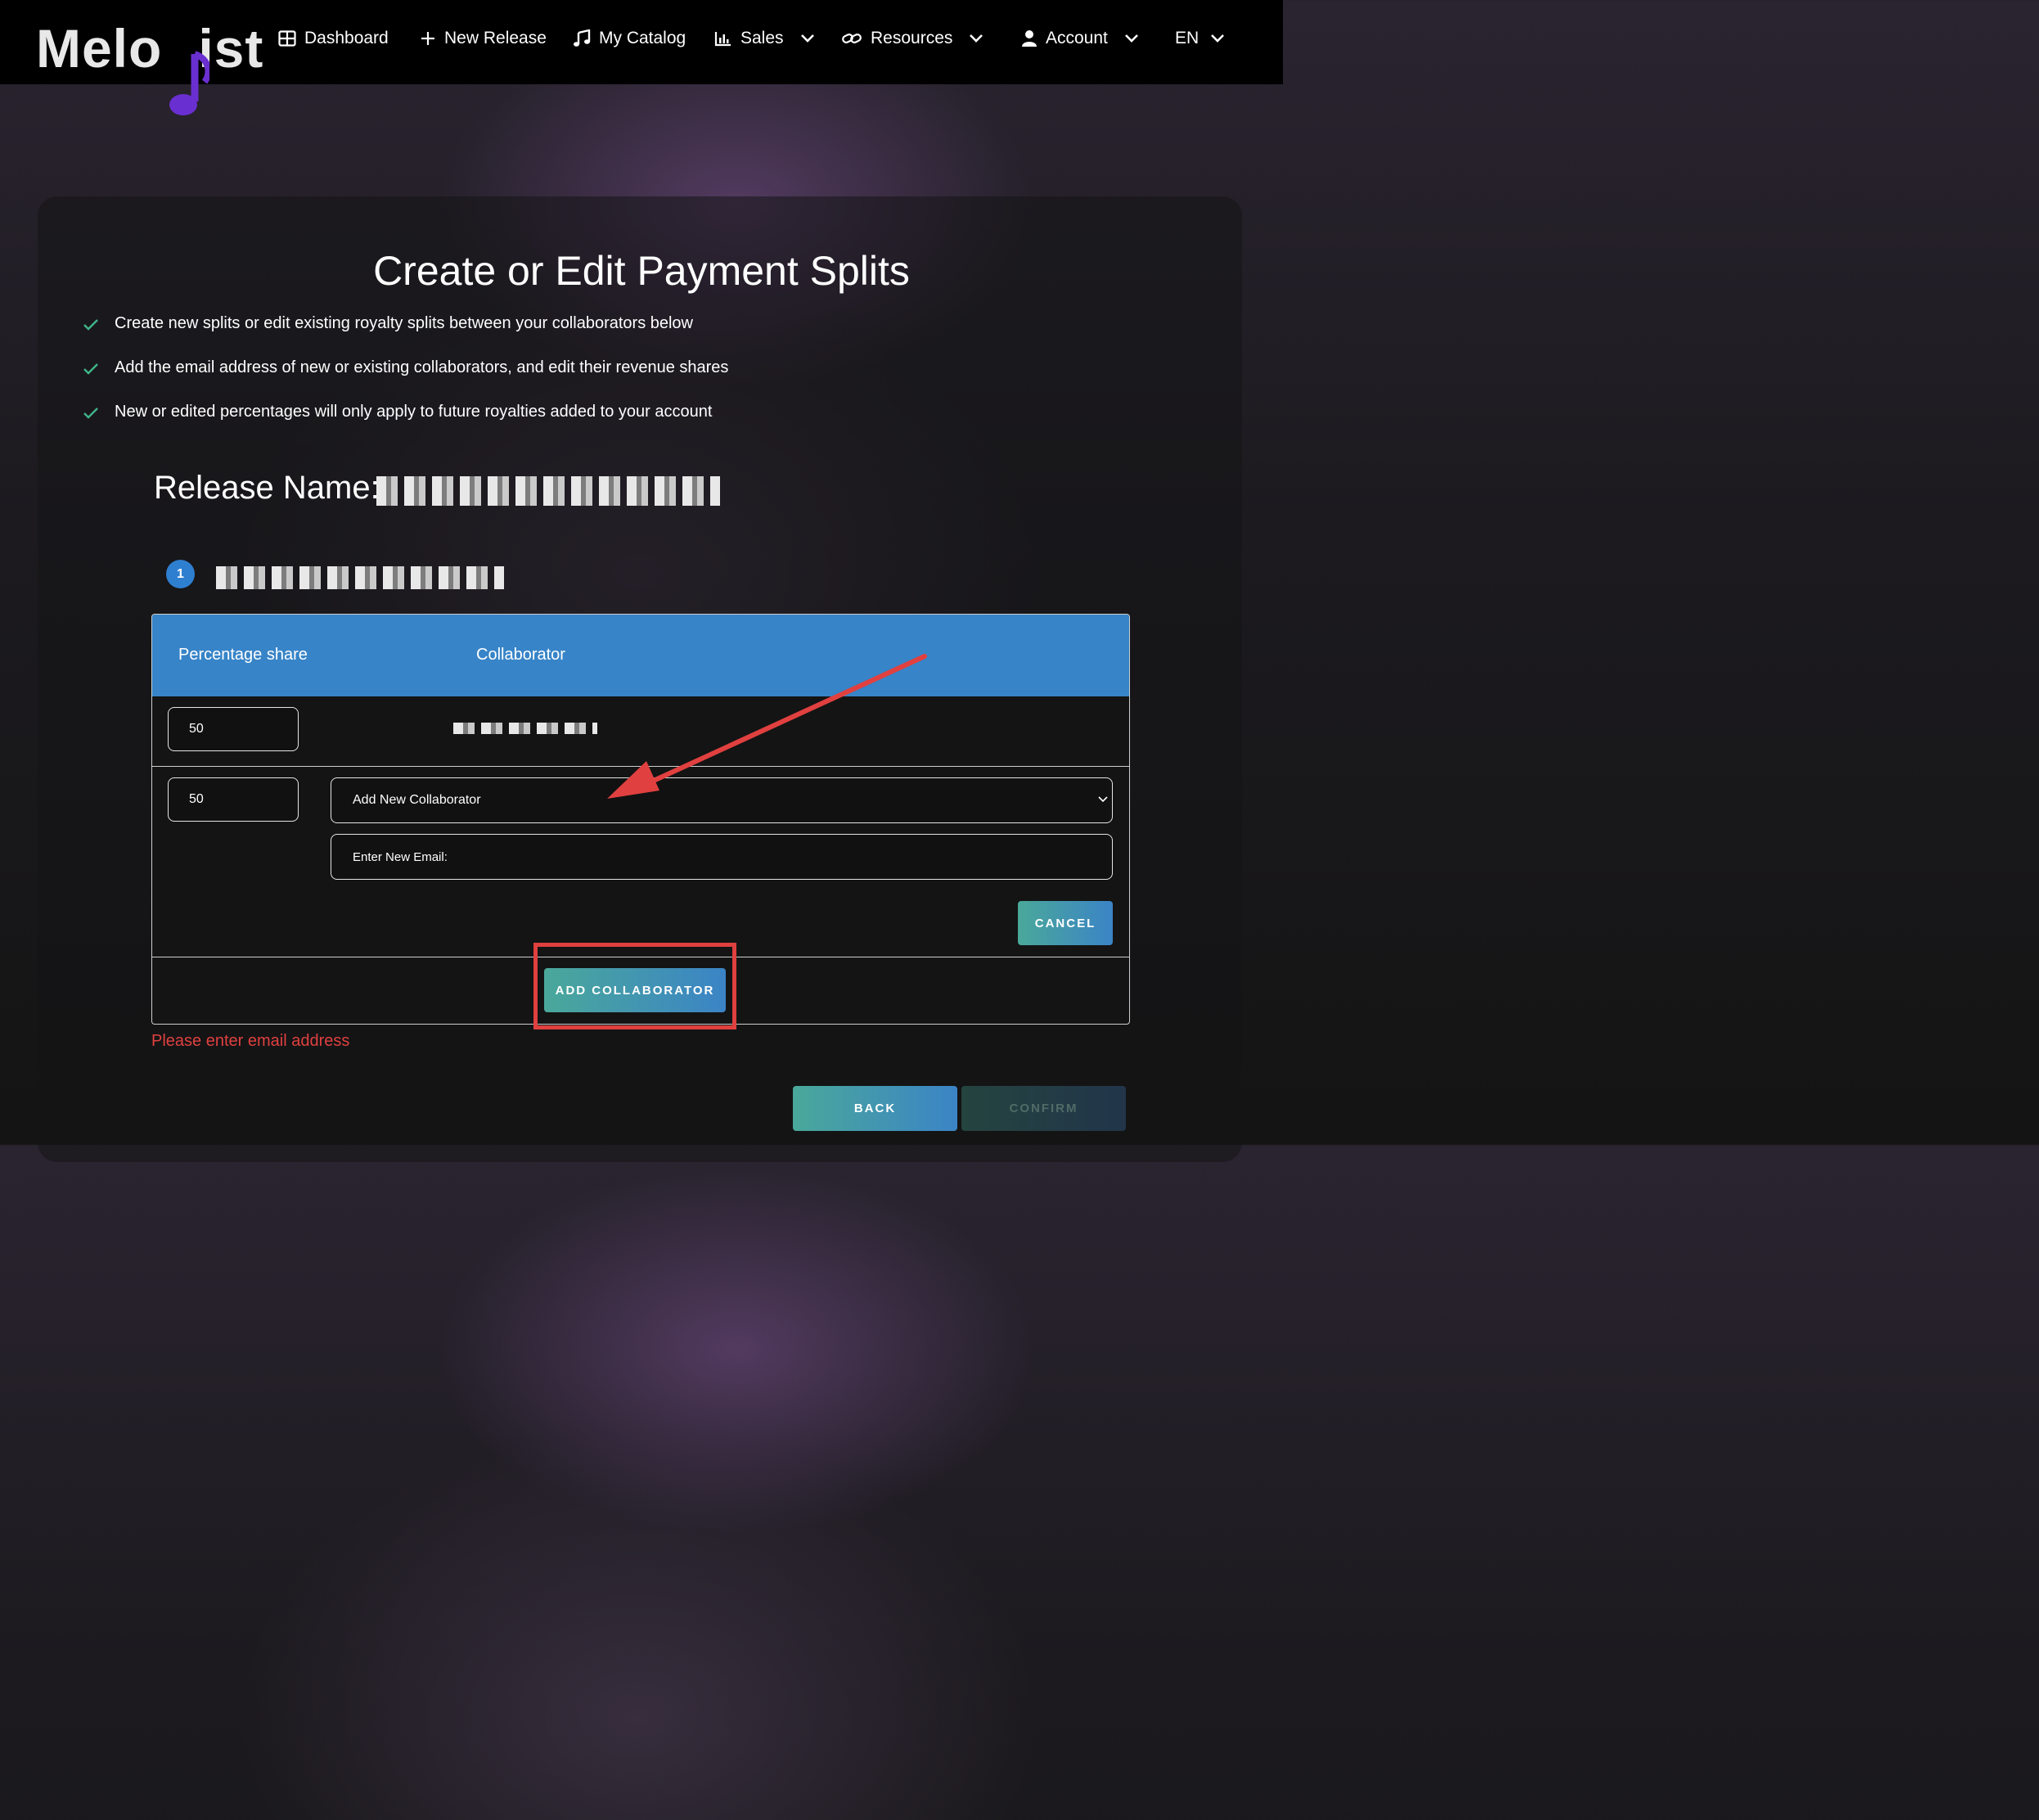  Describe the element at coordinates (250, 1041) in the screenshot. I see `email-error-message: Please enter email address` at that location.